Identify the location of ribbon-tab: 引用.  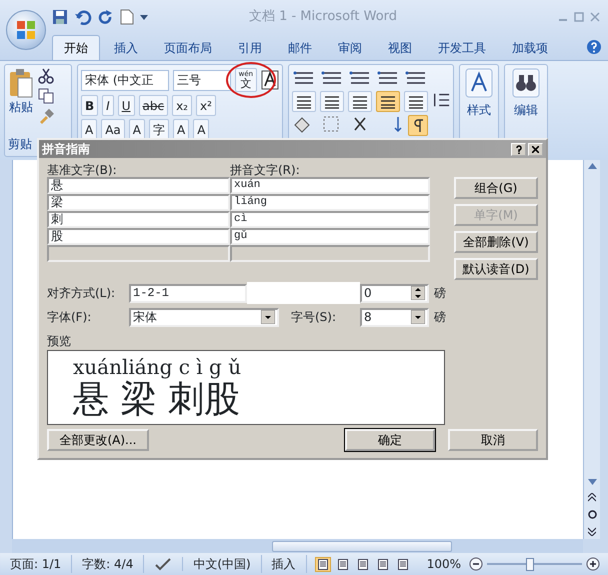
(250, 47).